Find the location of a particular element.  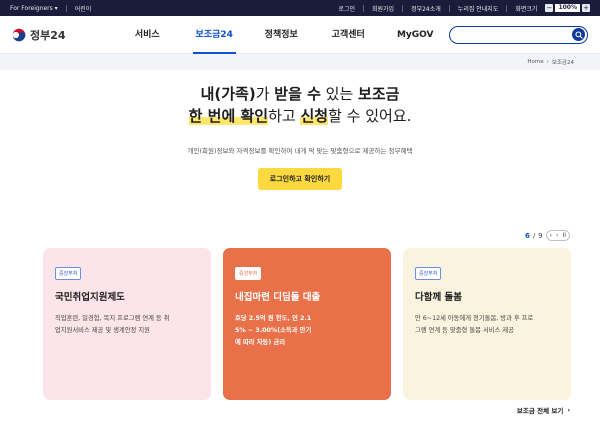

hero-headline-2: 한 번에 확인하고 신청할 수 있어요. is located at coordinates (300, 116).